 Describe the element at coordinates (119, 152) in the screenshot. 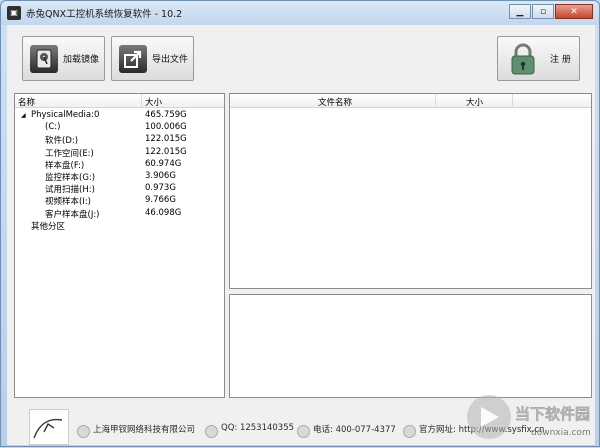

I see `tree-item: 工作空间(E:) 122.015G` at that location.